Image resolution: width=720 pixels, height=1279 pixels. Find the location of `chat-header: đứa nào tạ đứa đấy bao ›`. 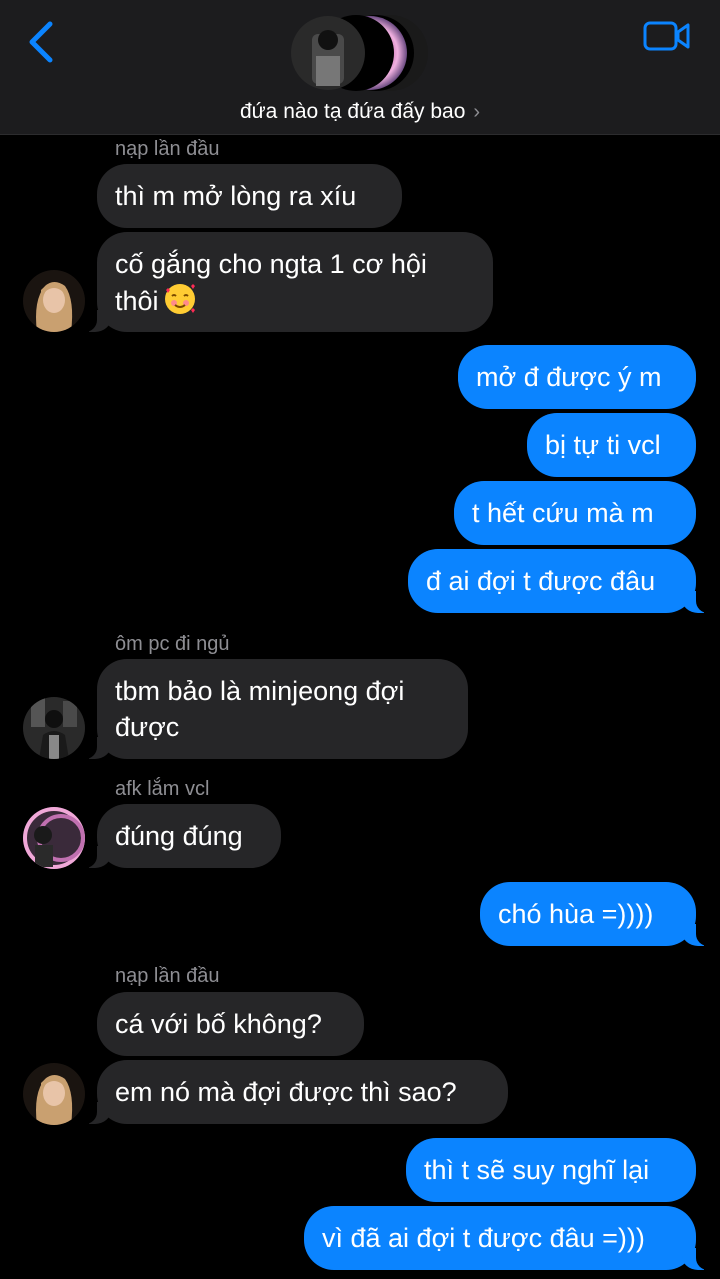

chat-header: đứa nào tạ đứa đấy bao › is located at coordinates (360, 67).